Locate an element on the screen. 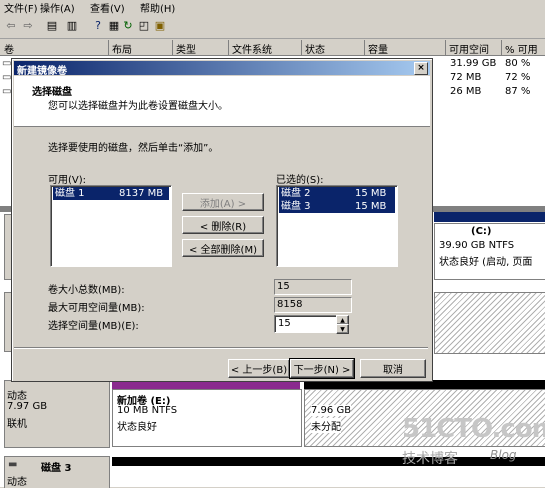 The height and width of the screenshot is (488, 545). back-button: < 上一步(B) is located at coordinates (259, 368).